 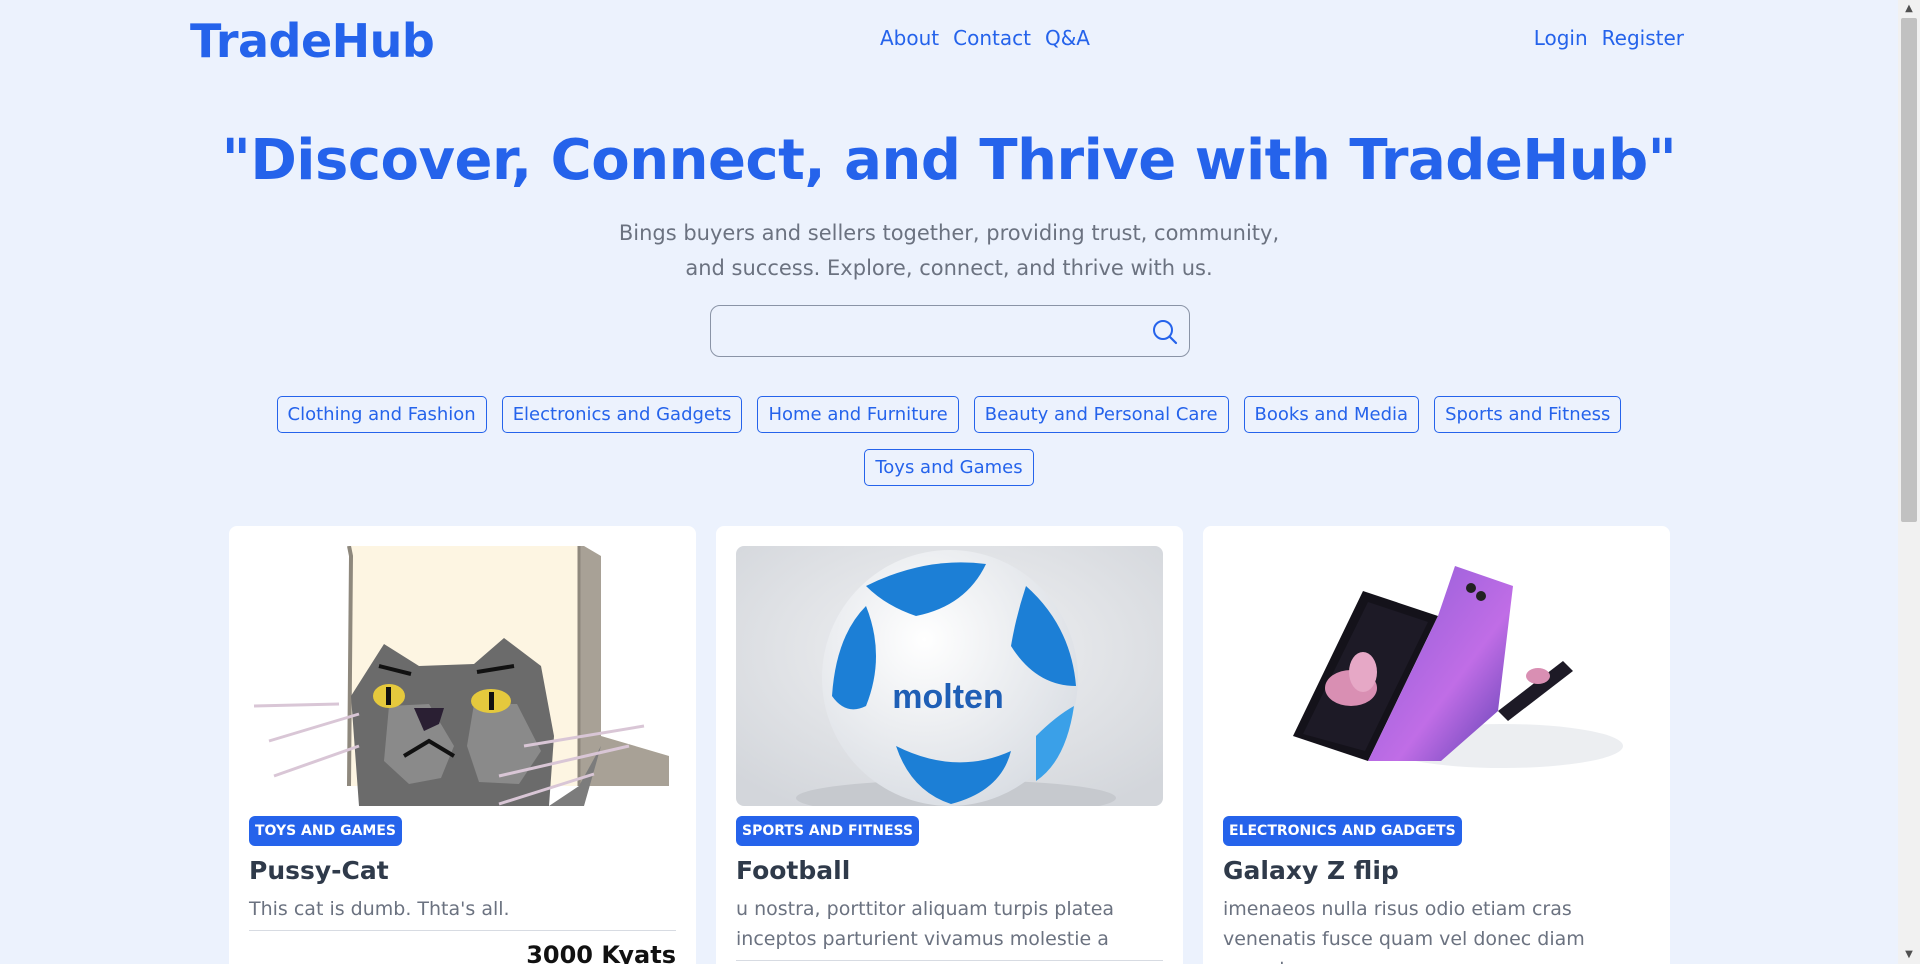 I want to click on category-home-and-furniture: Home and Furniture, so click(x=858, y=414).